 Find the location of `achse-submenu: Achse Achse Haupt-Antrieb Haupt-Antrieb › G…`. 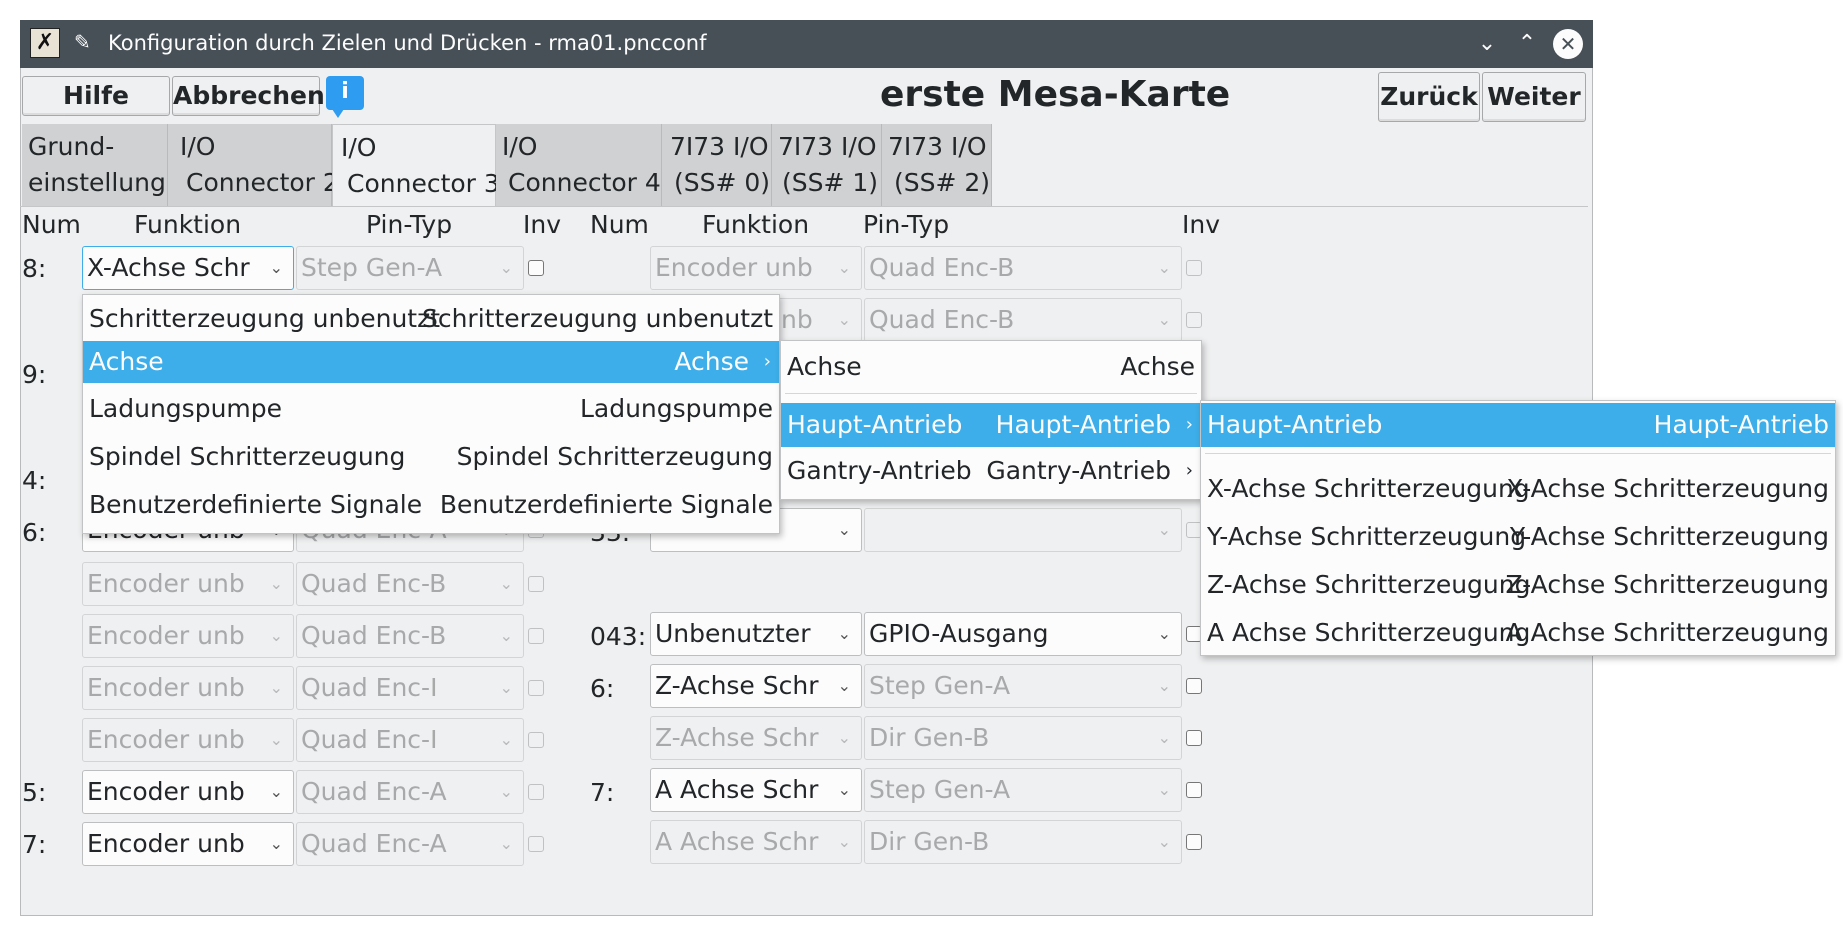

achse-submenu: Achse Achse Haupt-Antrieb Haupt-Antrieb › G… is located at coordinates (991, 420).